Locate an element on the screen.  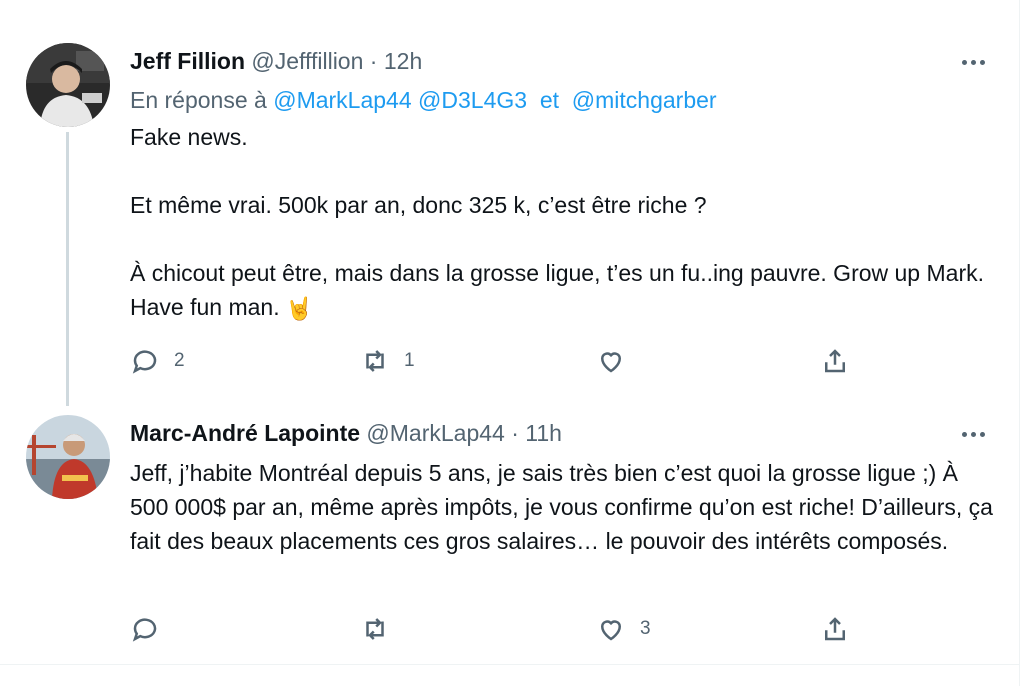
mention-link: @mitchgarber is located at coordinates (644, 100).